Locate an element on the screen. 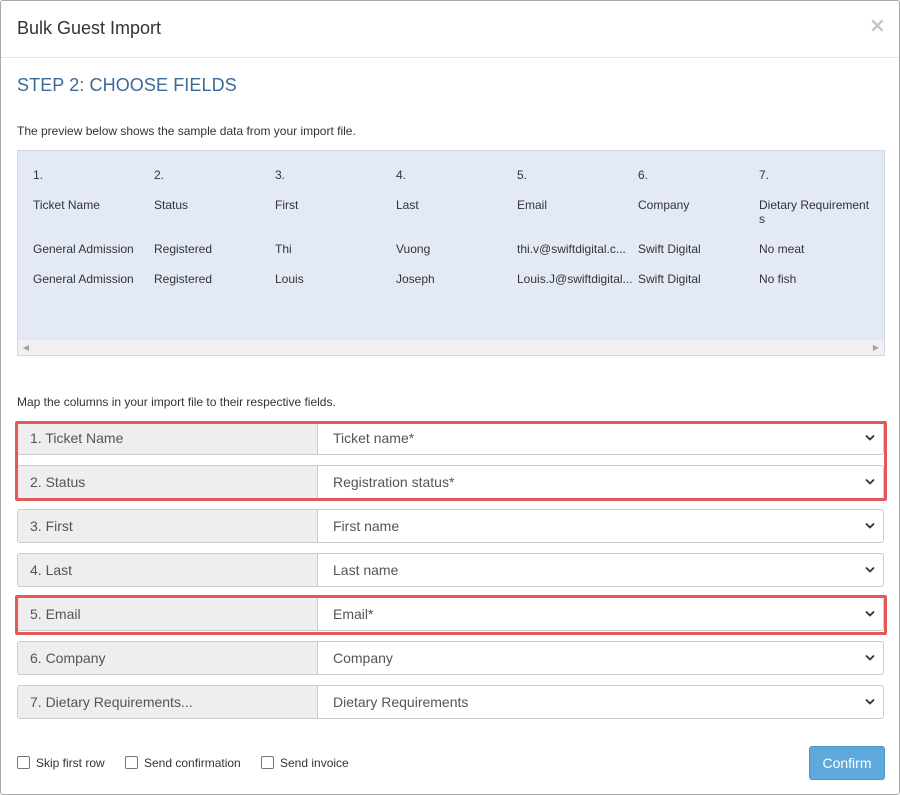 The height and width of the screenshot is (795, 900). send-confirmation-checkbox is located at coordinates (131, 762).